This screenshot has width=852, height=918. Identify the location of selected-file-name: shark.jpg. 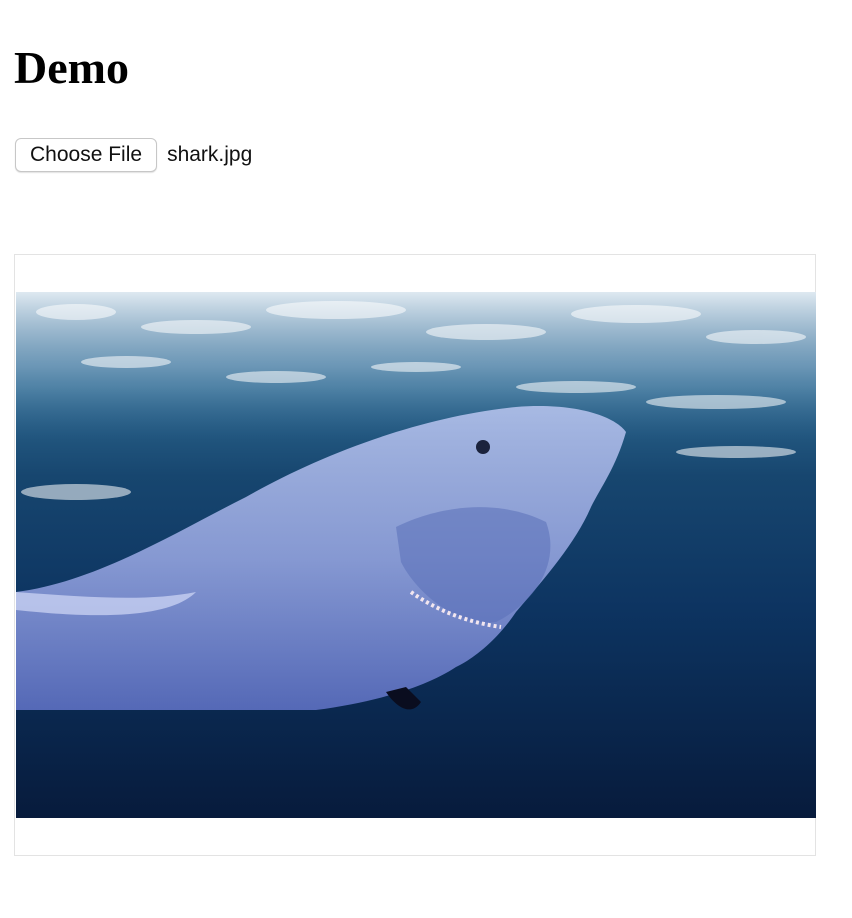
(210, 154).